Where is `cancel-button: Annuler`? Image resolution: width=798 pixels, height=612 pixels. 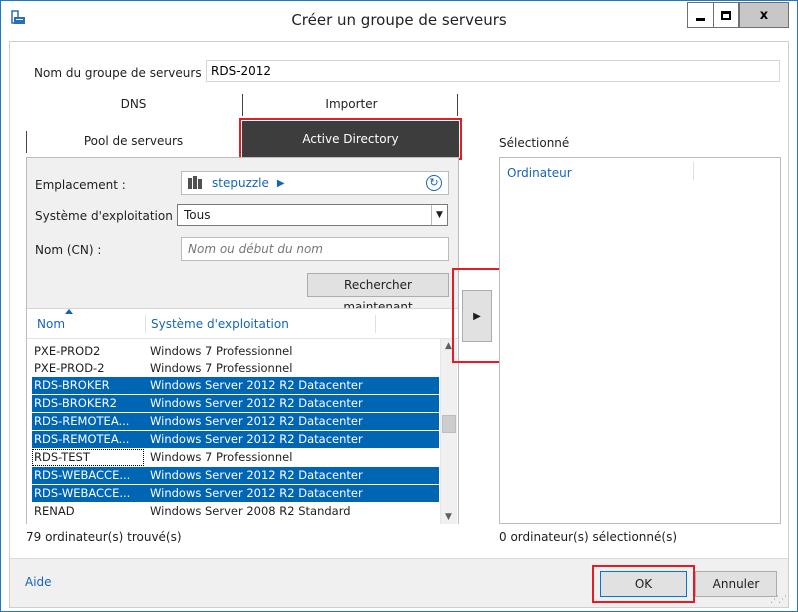 cancel-button: Annuler is located at coordinates (736, 584).